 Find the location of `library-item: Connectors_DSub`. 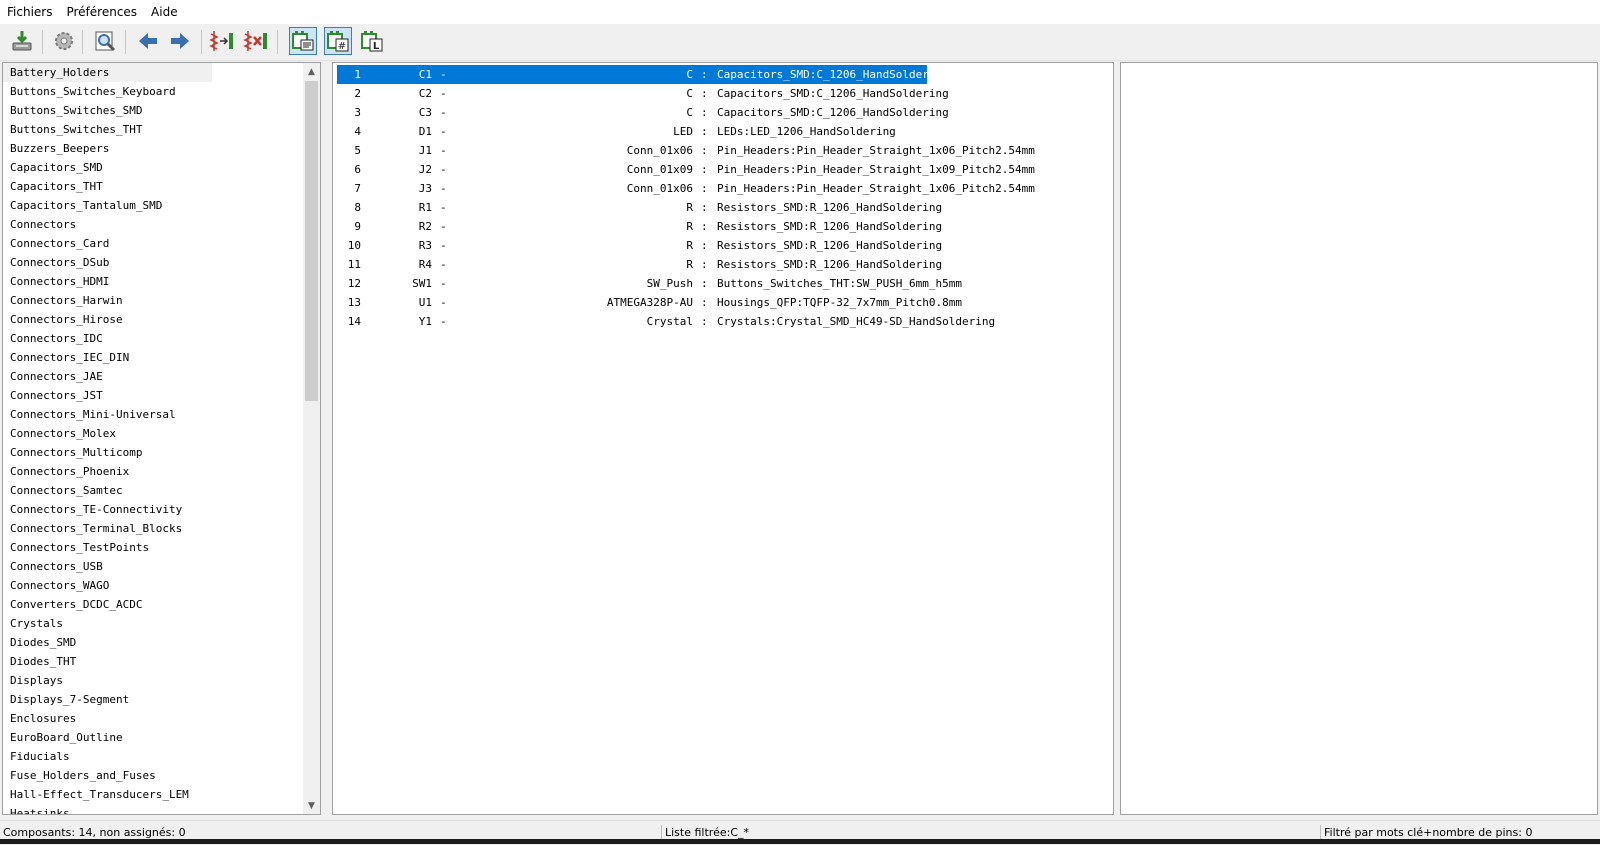

library-item: Connectors_DSub is located at coordinates (155, 262).